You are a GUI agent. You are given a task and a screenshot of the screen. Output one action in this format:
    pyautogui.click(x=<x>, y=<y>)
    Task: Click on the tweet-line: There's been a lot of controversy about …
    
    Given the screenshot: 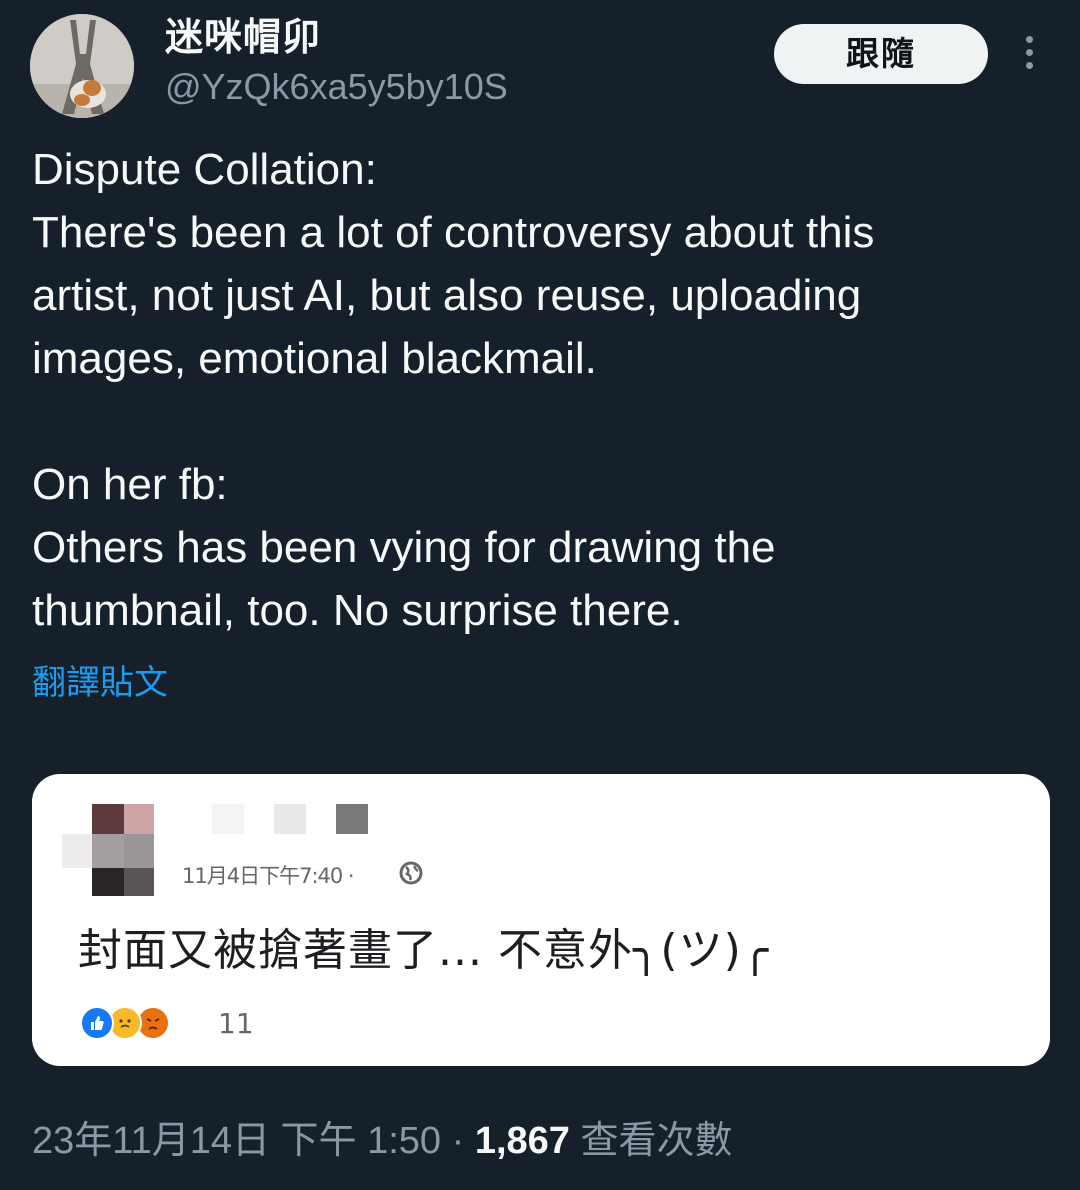 What is the action you would take?
    pyautogui.click(x=453, y=232)
    